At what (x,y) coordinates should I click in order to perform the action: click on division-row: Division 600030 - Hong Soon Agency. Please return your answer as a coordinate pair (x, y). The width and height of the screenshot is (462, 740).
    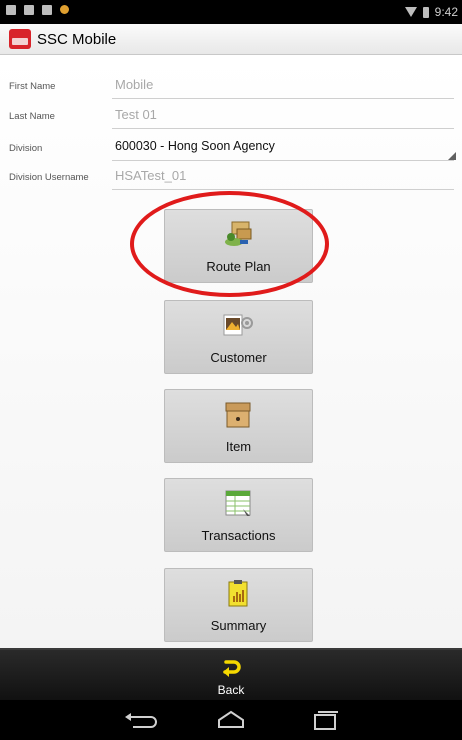
    Looking at the image, I should click on (231, 148).